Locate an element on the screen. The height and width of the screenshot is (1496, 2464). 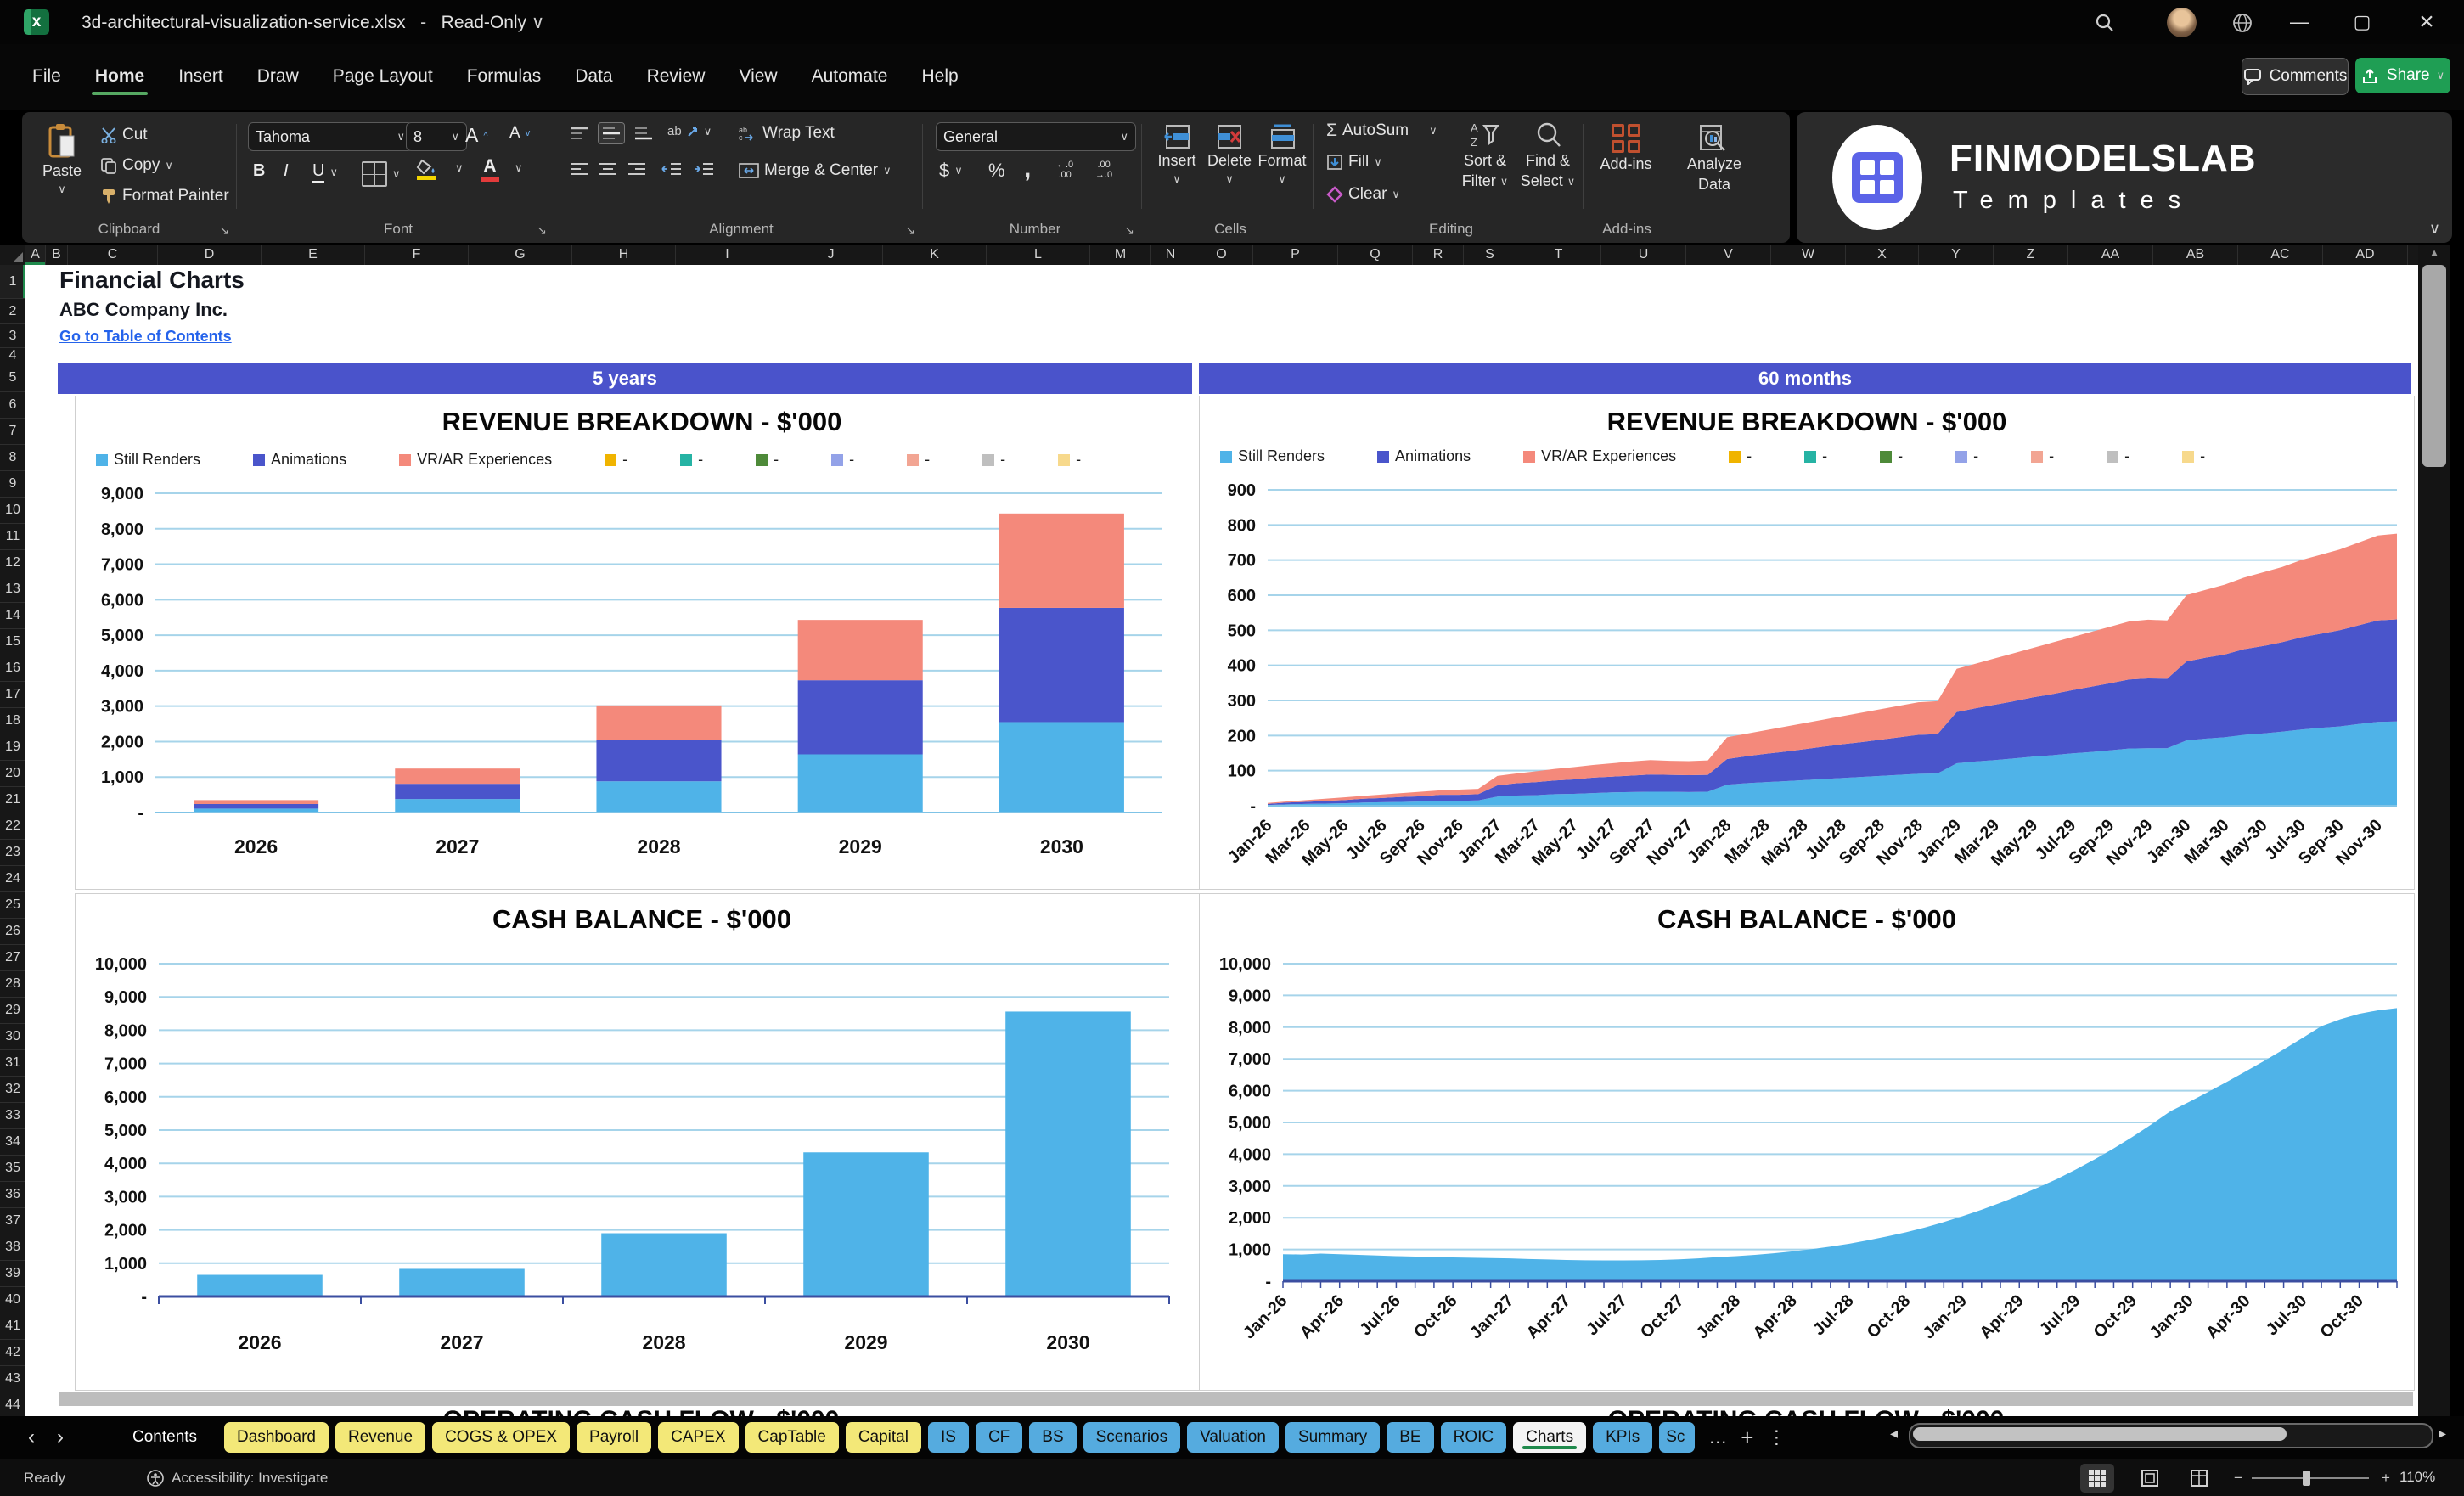
row-header-42: 42 is located at coordinates (12, 1353).